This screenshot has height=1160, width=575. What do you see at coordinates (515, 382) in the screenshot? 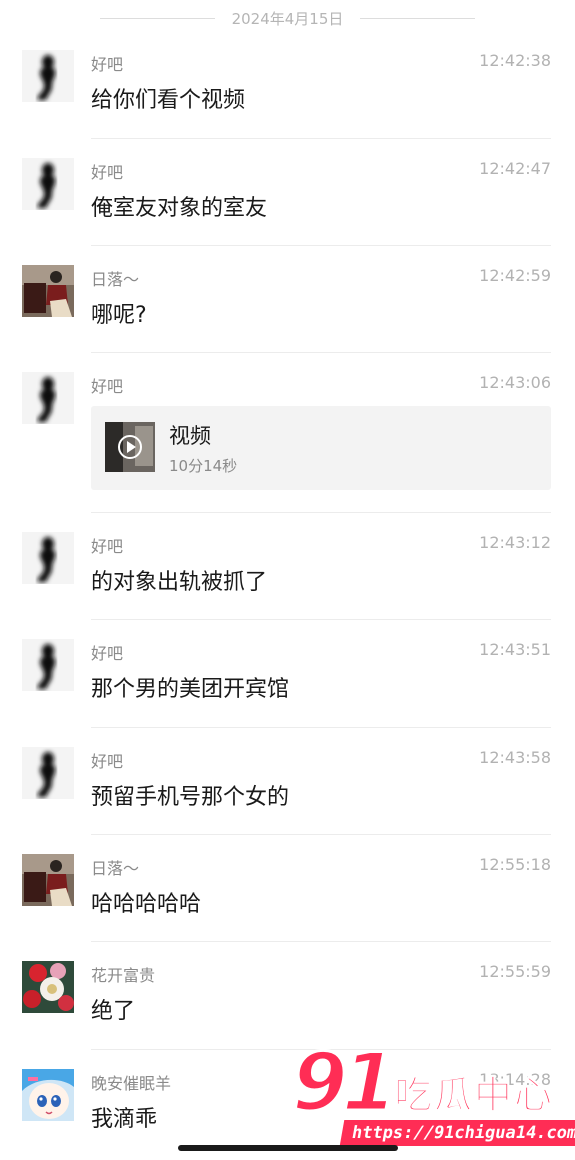
I see `message-time: 12:43:06` at bounding box center [515, 382].